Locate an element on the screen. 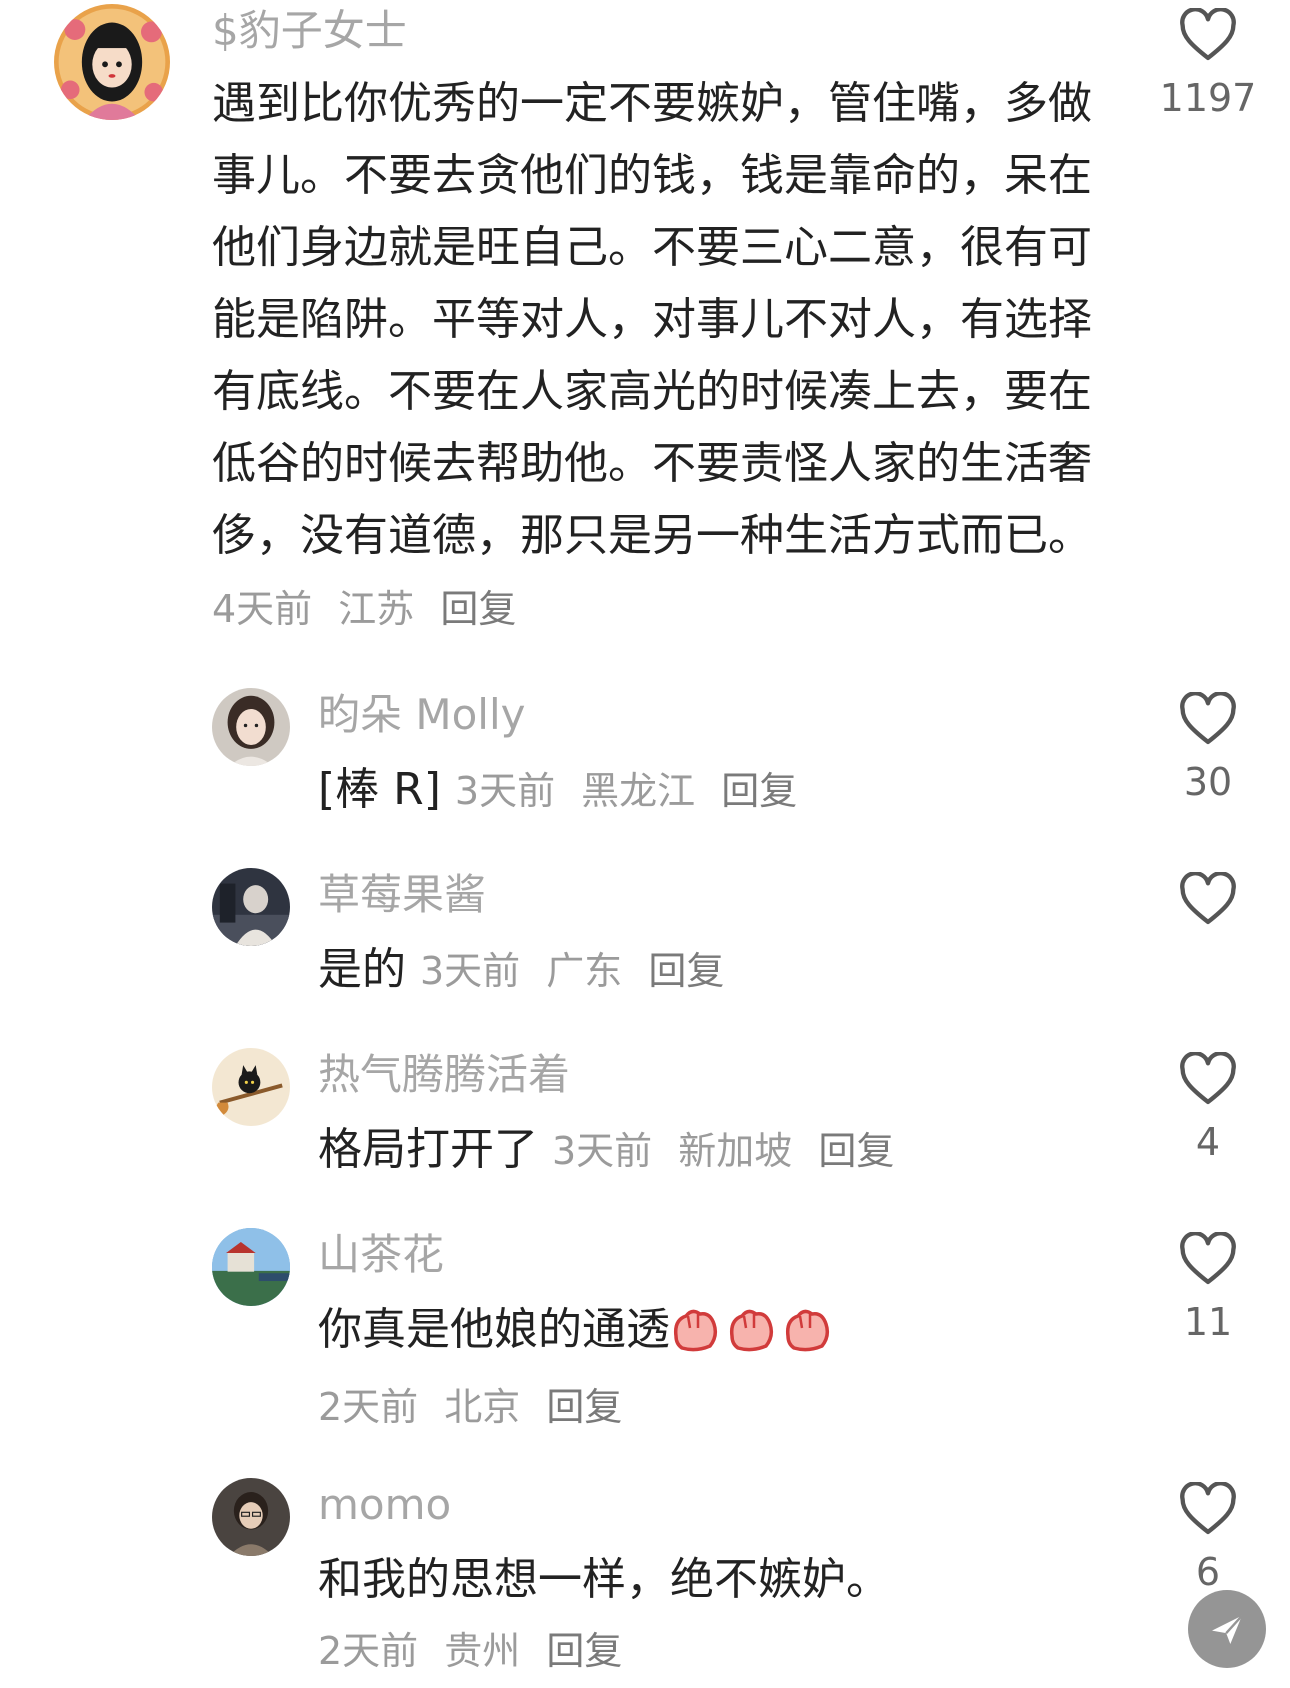 Image resolution: width=1290 pixels, height=1688 pixels. comment-text: 和我的思想一样，绝不嫉妒。 is located at coordinates (708, 1580).